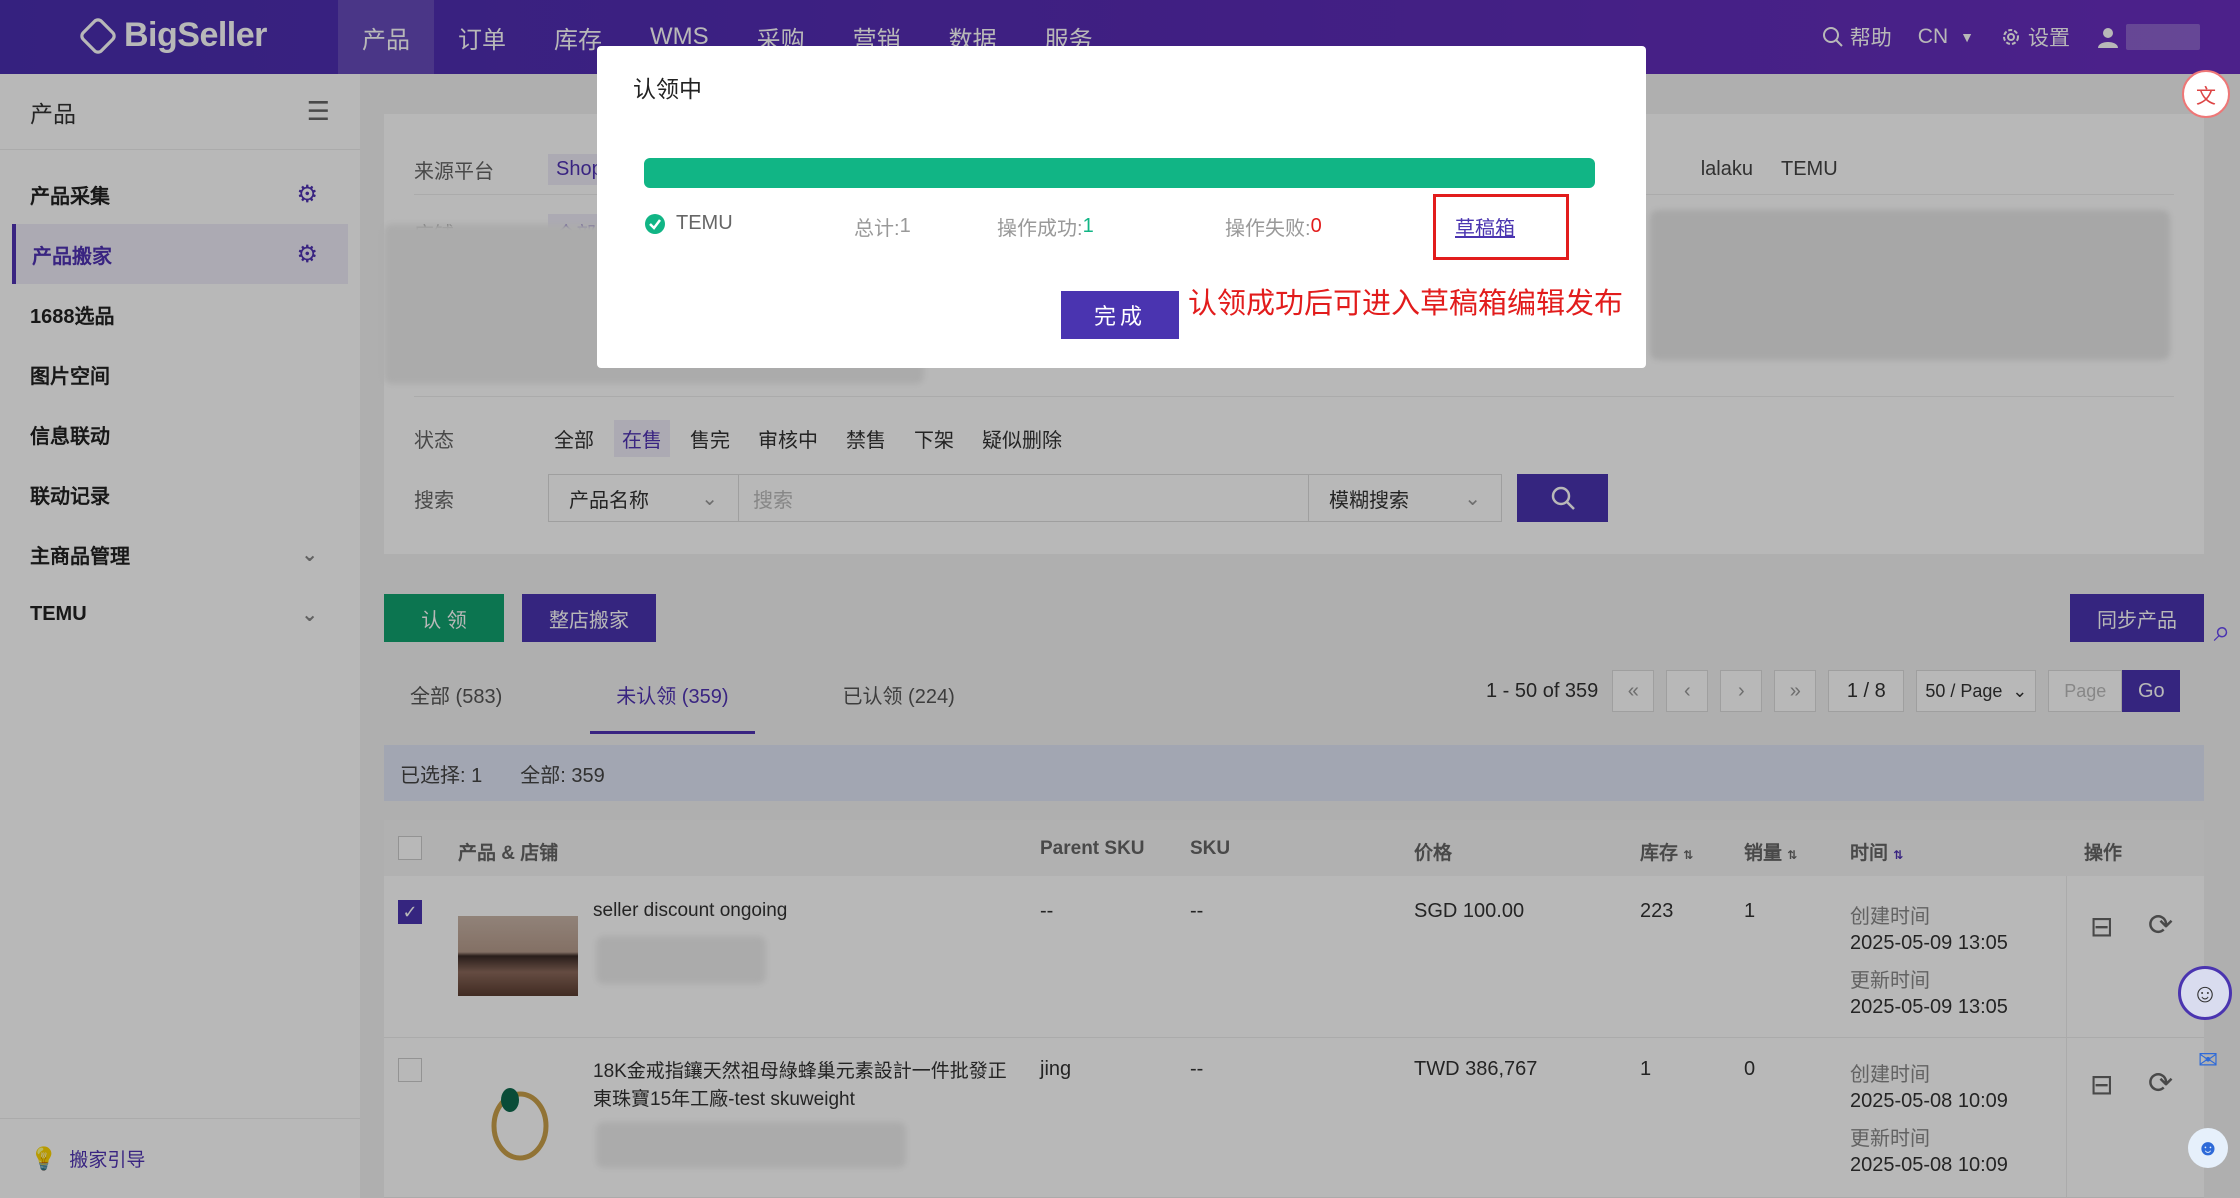 This screenshot has width=2240, height=1198. What do you see at coordinates (1316, 226) in the screenshot?
I see `fail-value: 0` at bounding box center [1316, 226].